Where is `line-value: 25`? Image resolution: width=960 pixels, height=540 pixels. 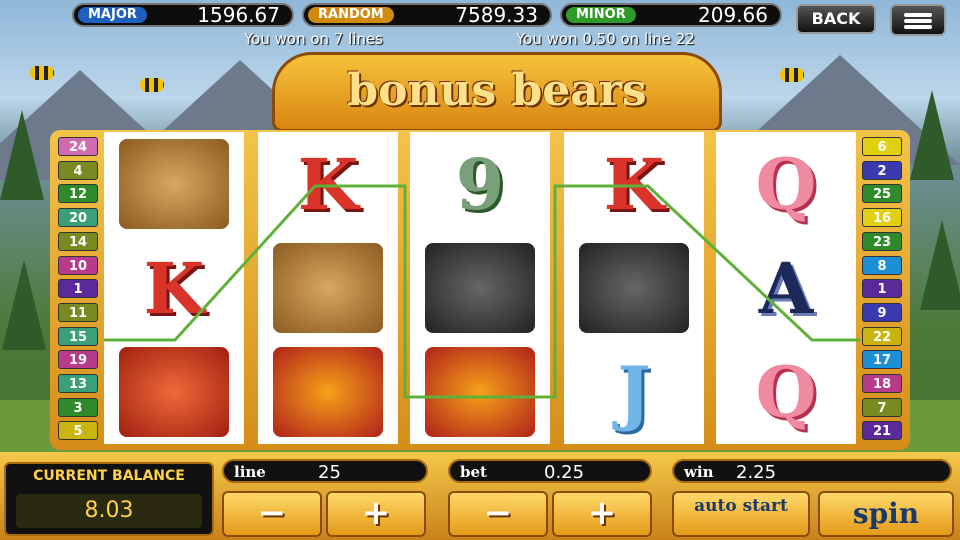
line-value: 25 is located at coordinates (329, 472).